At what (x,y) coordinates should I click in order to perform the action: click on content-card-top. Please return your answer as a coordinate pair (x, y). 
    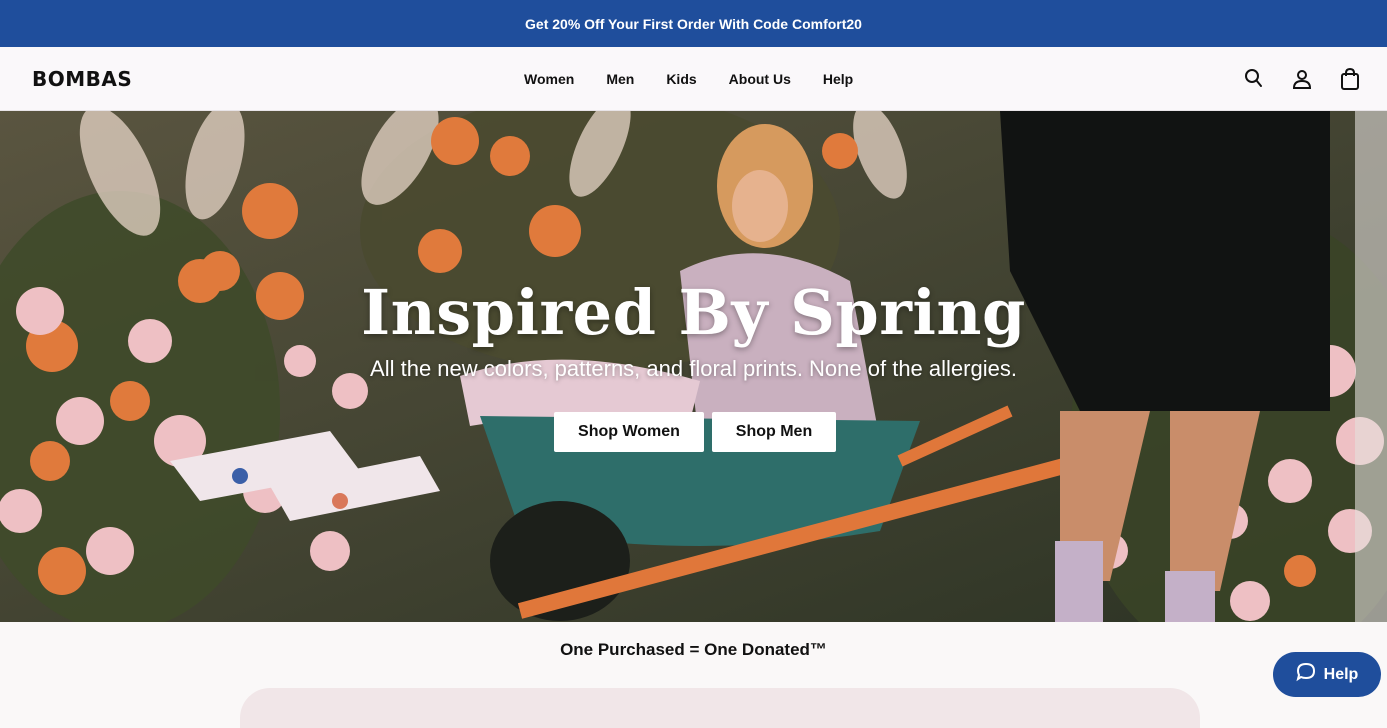
    Looking at the image, I should click on (720, 708).